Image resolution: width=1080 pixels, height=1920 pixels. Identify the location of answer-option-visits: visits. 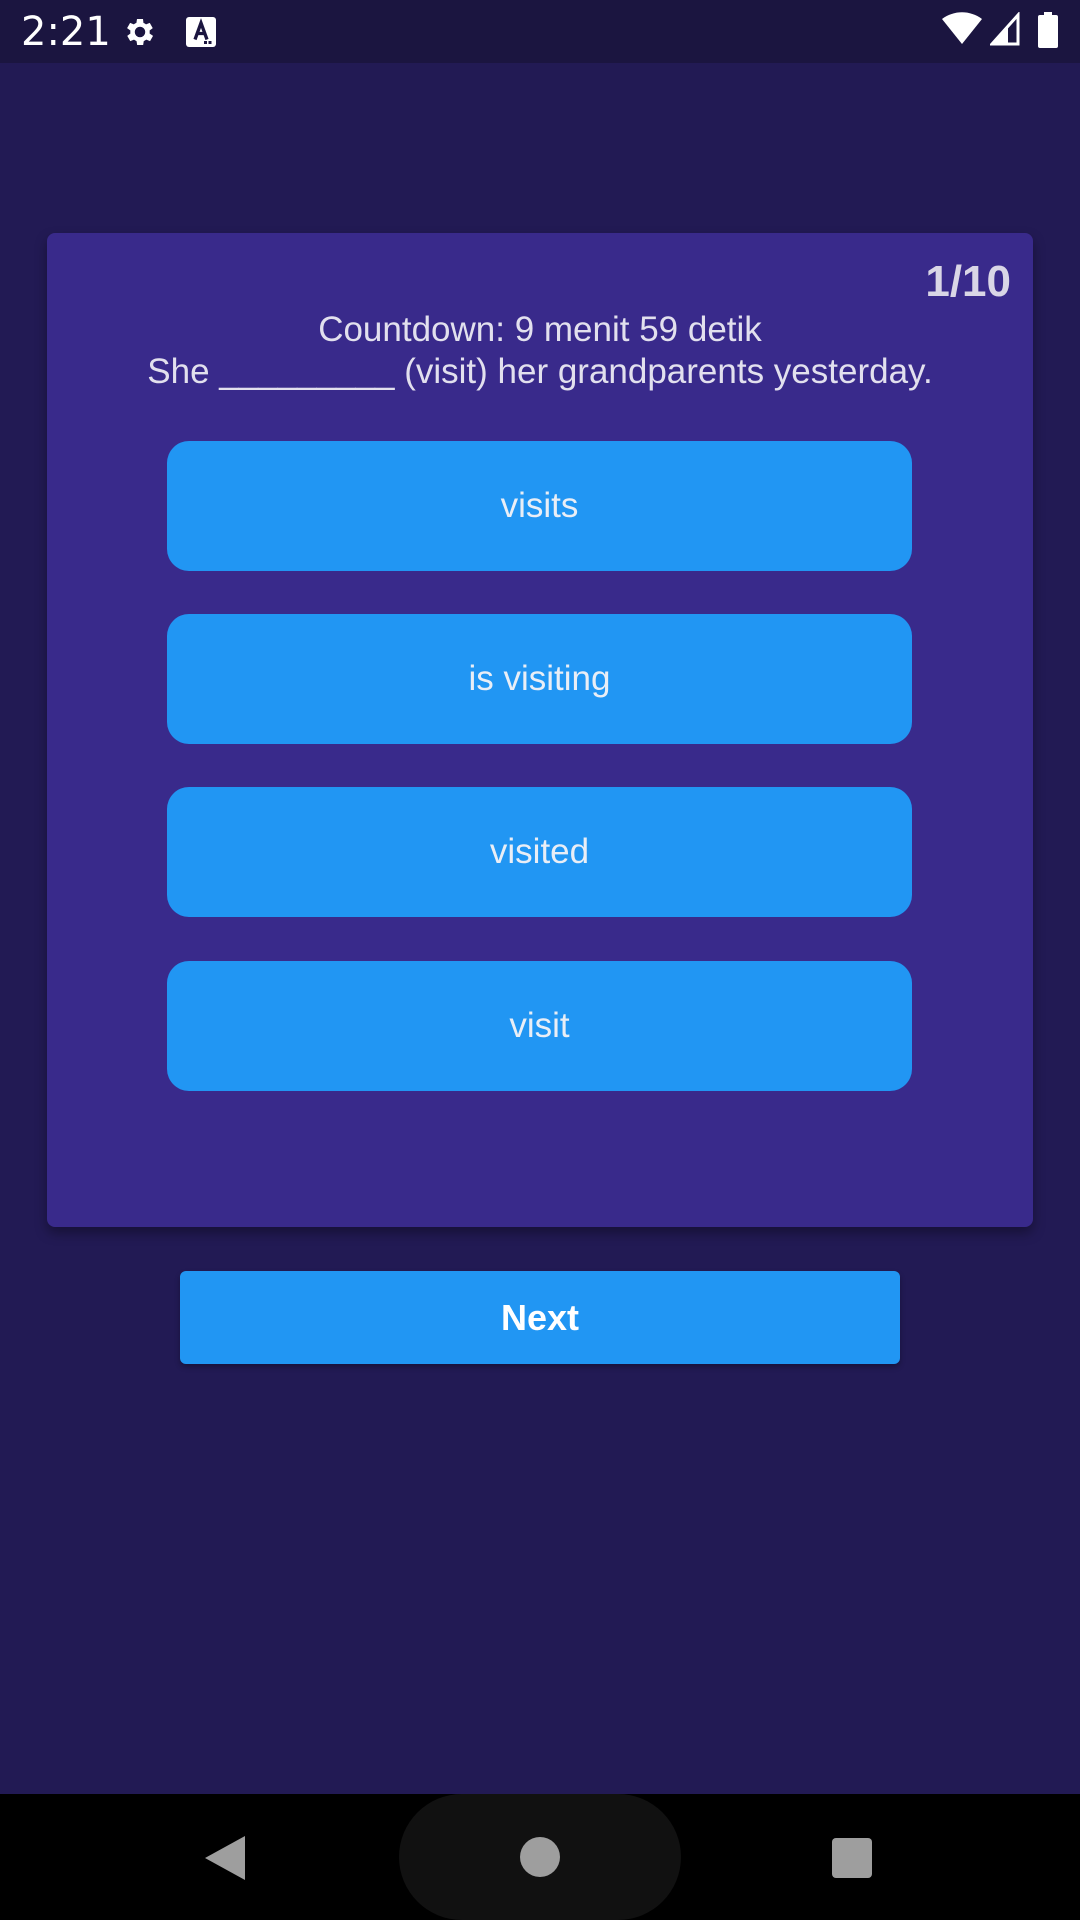
(539, 506).